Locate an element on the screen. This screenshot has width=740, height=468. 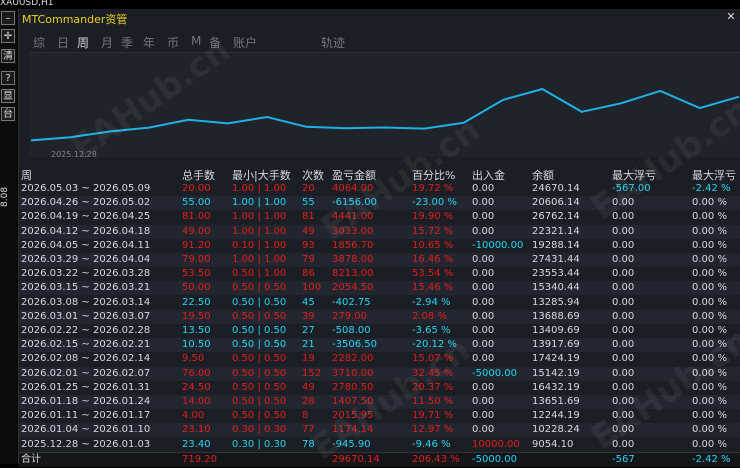
table-cell: 2026.02.08 ~ 2026.02.14 is located at coordinates (86, 359).